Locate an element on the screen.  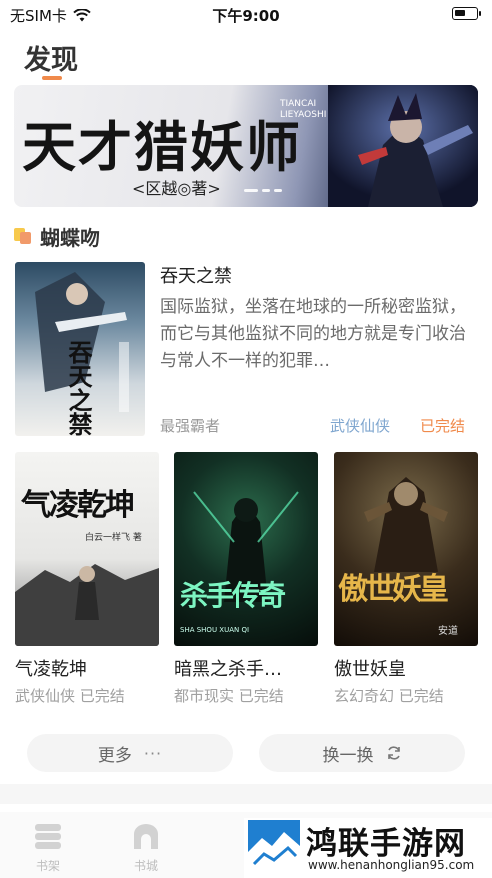
book-cover: 杀手传奇 SHA SHOU XUAN QI is located at coordinates (246, 549).